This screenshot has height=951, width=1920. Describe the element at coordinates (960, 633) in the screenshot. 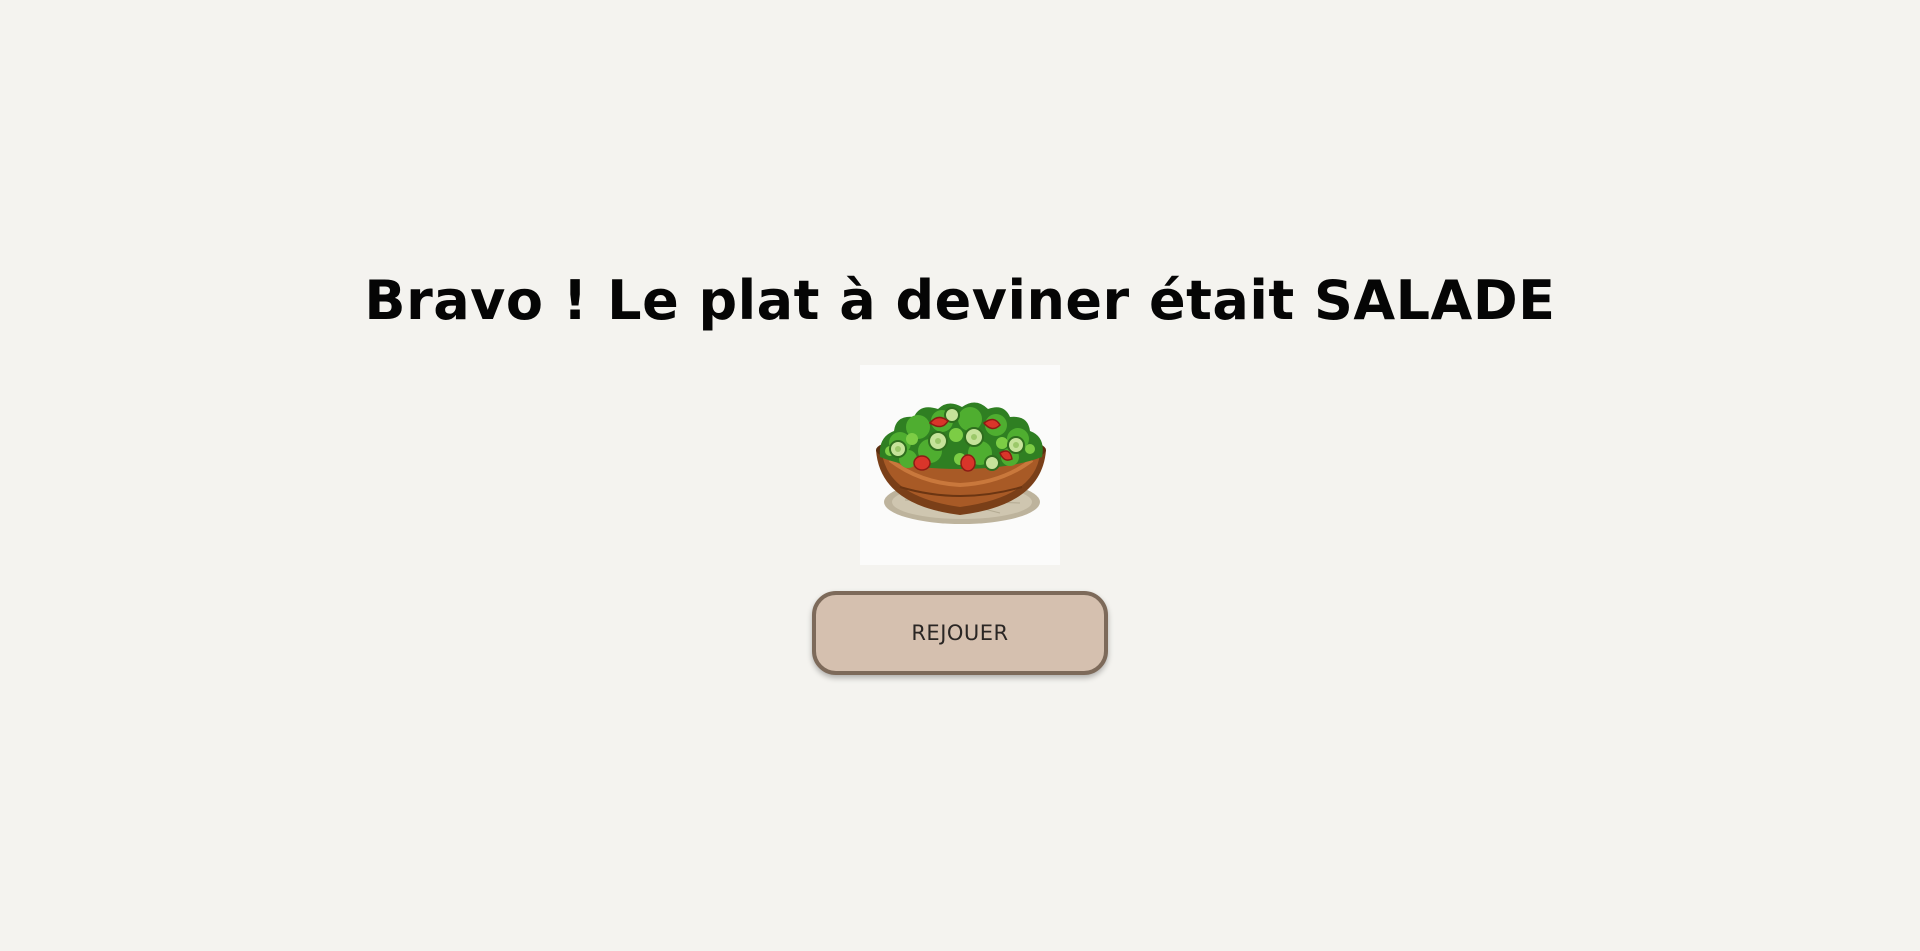

I see `replay-button: REJOUER` at that location.